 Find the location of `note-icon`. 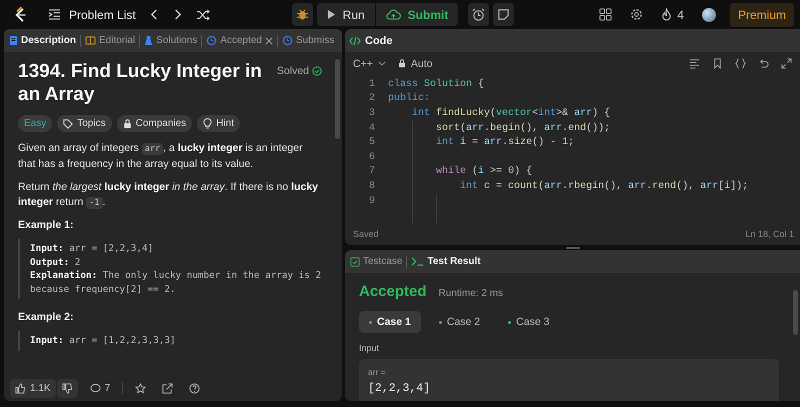

note-icon is located at coordinates (503, 14).